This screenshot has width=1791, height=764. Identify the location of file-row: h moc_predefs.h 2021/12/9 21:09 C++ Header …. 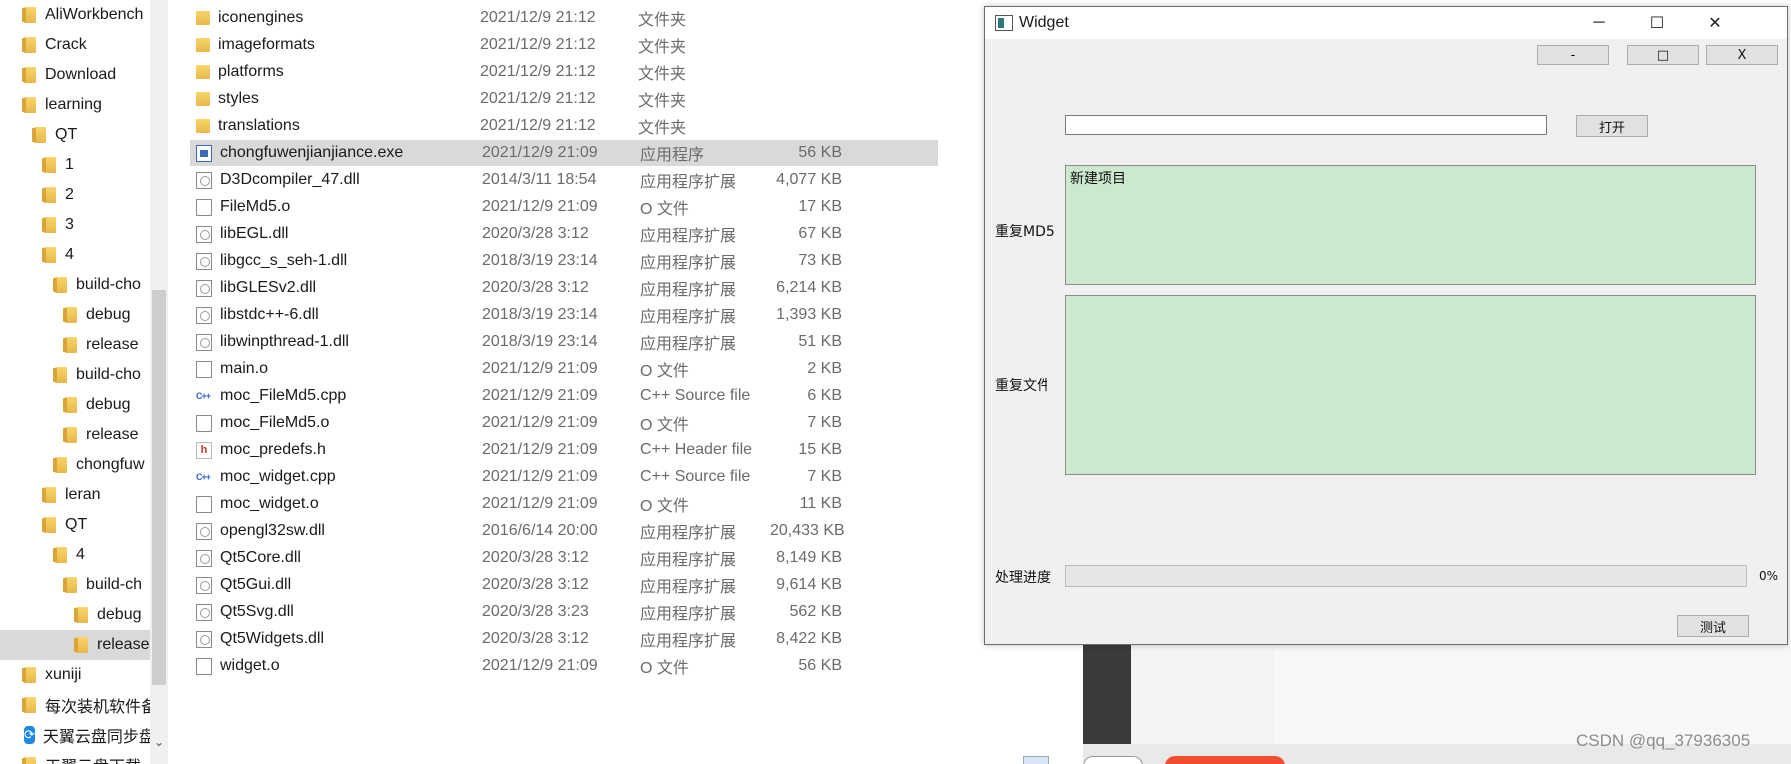
(564, 450).